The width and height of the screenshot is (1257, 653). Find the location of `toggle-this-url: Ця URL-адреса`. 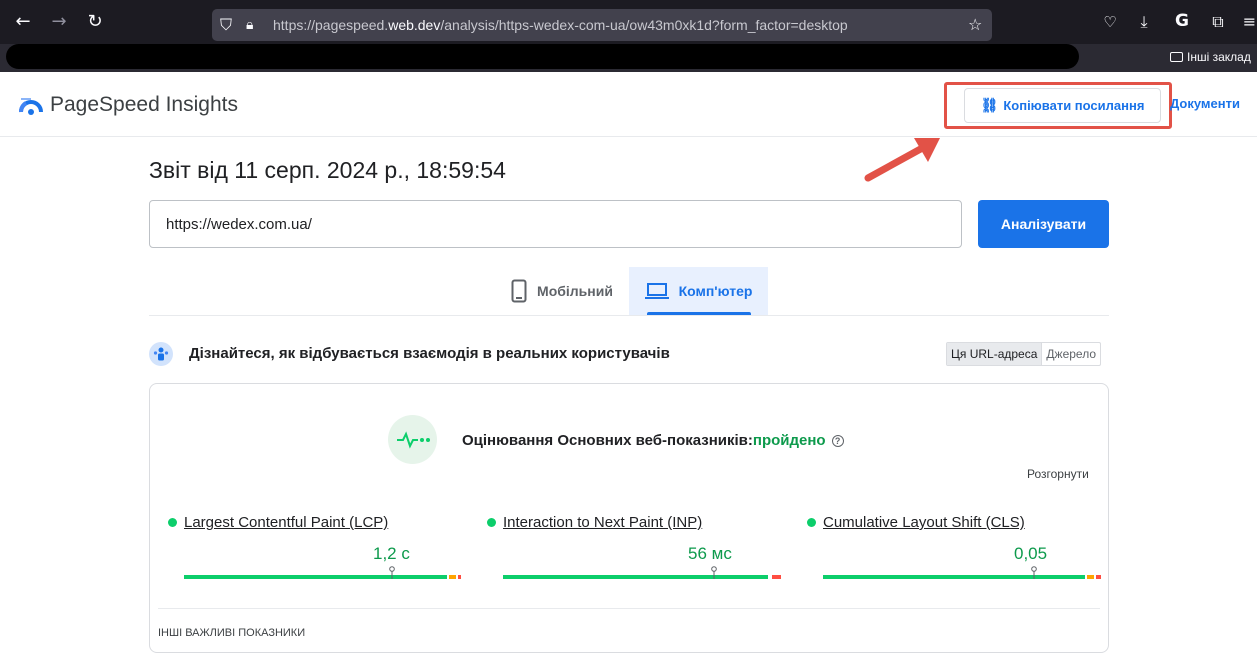

toggle-this-url: Ця URL-адреса is located at coordinates (994, 354).